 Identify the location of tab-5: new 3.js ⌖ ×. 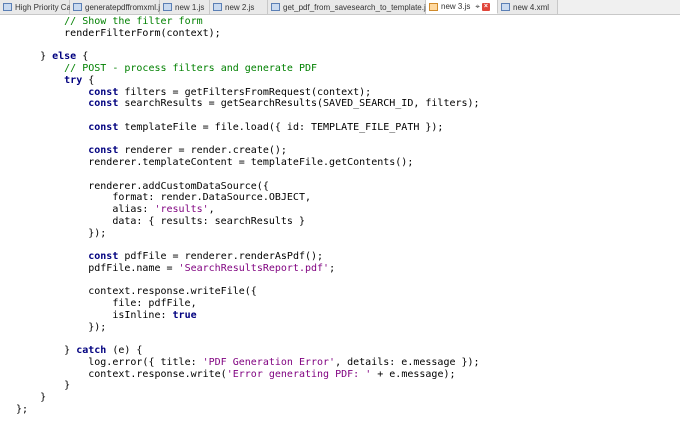
(462, 7).